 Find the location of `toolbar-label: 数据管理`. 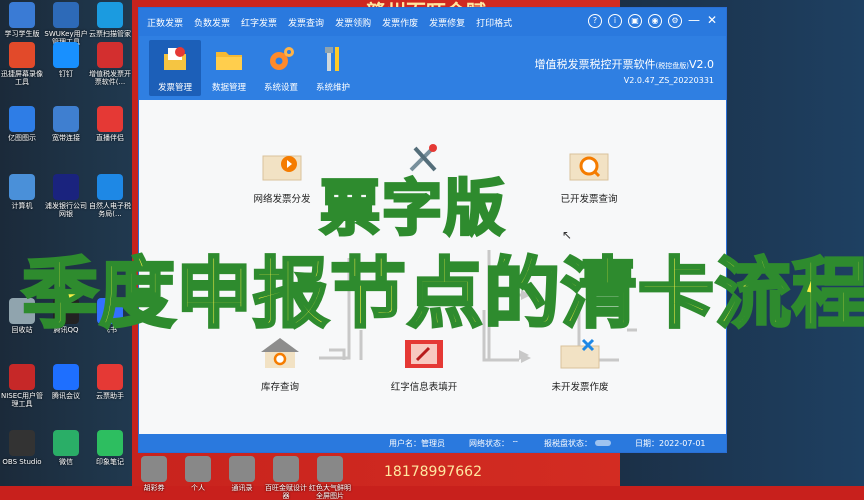

toolbar-label: 数据管理 is located at coordinates (228, 88).